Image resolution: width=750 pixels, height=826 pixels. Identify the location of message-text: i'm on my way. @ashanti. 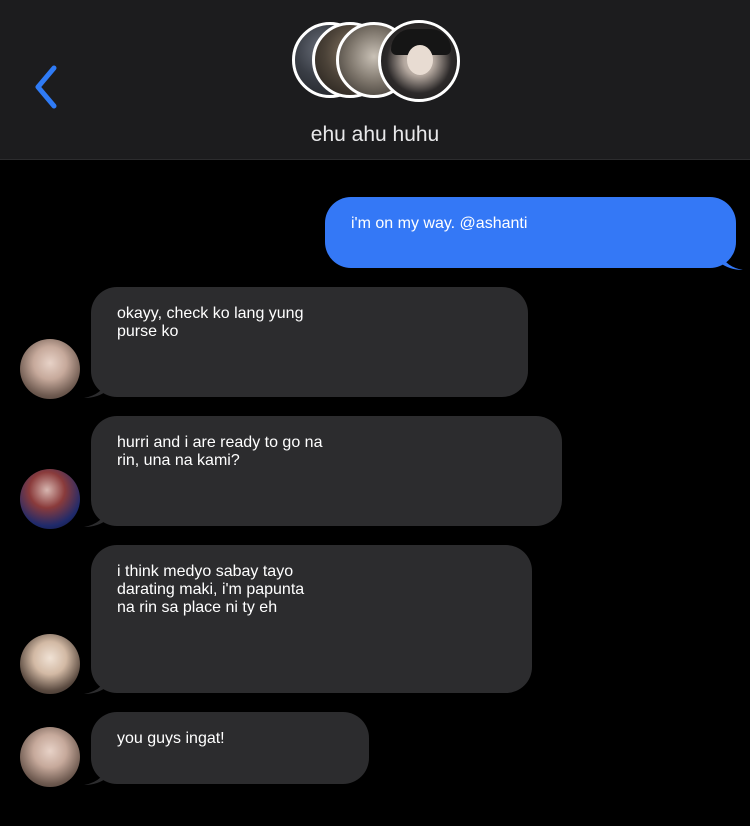
(439, 223).